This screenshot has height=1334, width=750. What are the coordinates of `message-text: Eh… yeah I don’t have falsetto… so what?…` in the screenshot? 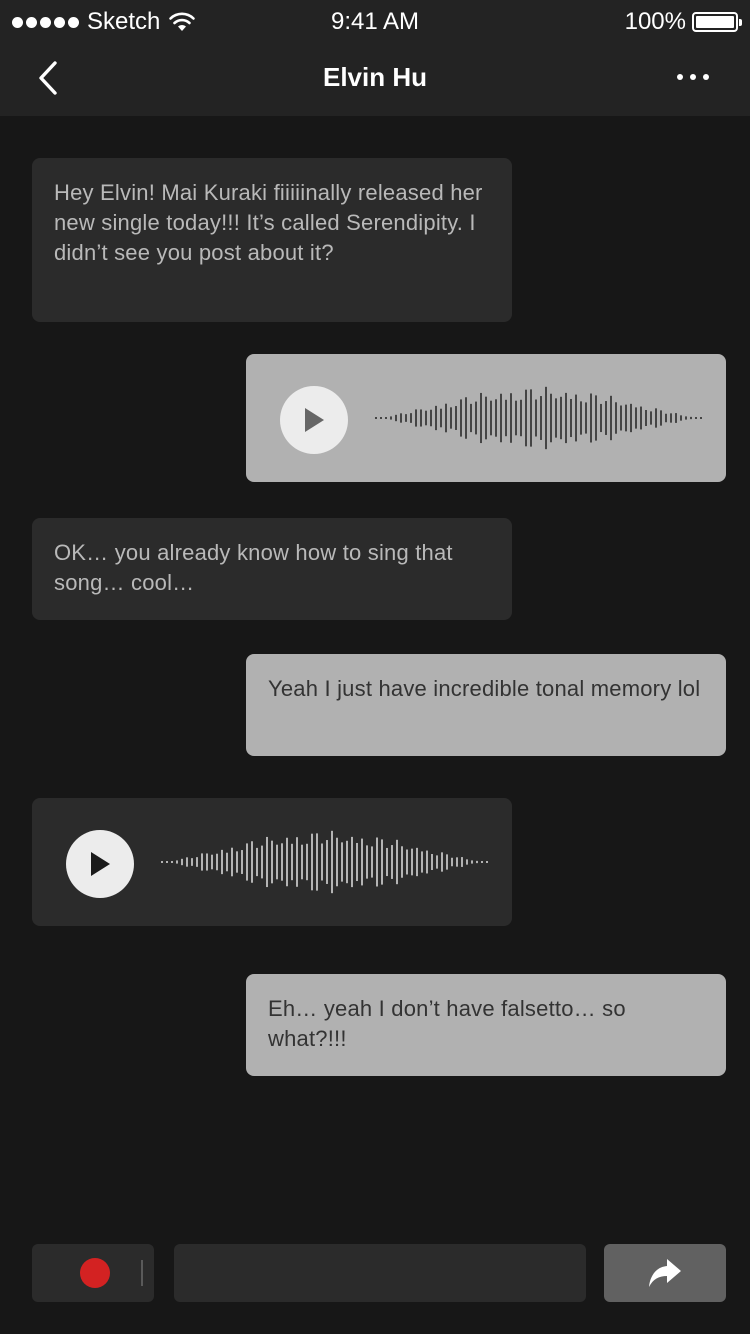 It's located at (447, 1023).